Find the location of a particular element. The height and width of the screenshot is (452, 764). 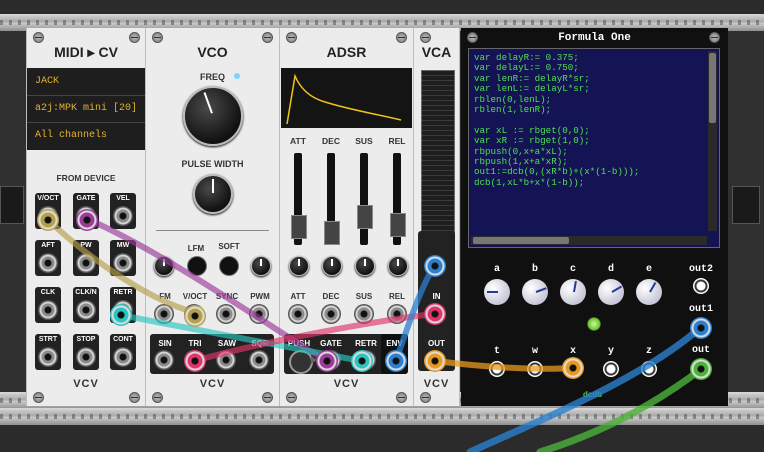

plug-vca-in is located at coordinates (435, 314).